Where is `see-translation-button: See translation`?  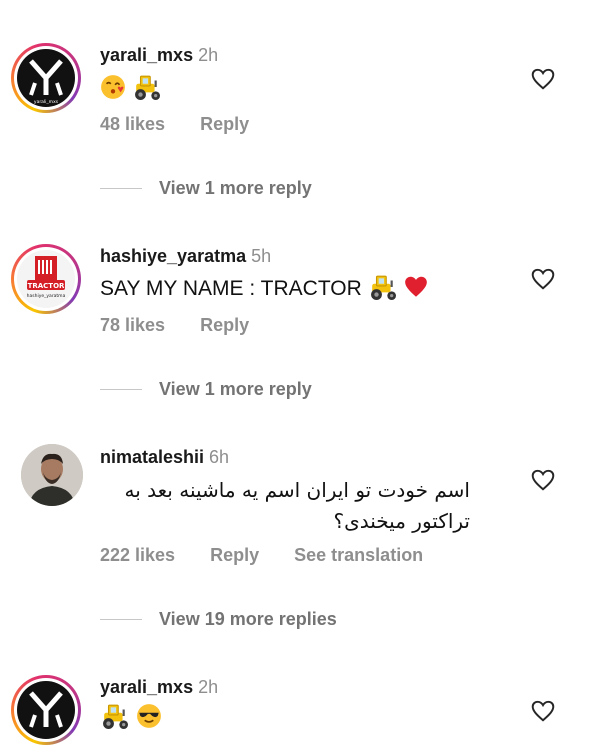
see-translation-button: See translation is located at coordinates (358, 555).